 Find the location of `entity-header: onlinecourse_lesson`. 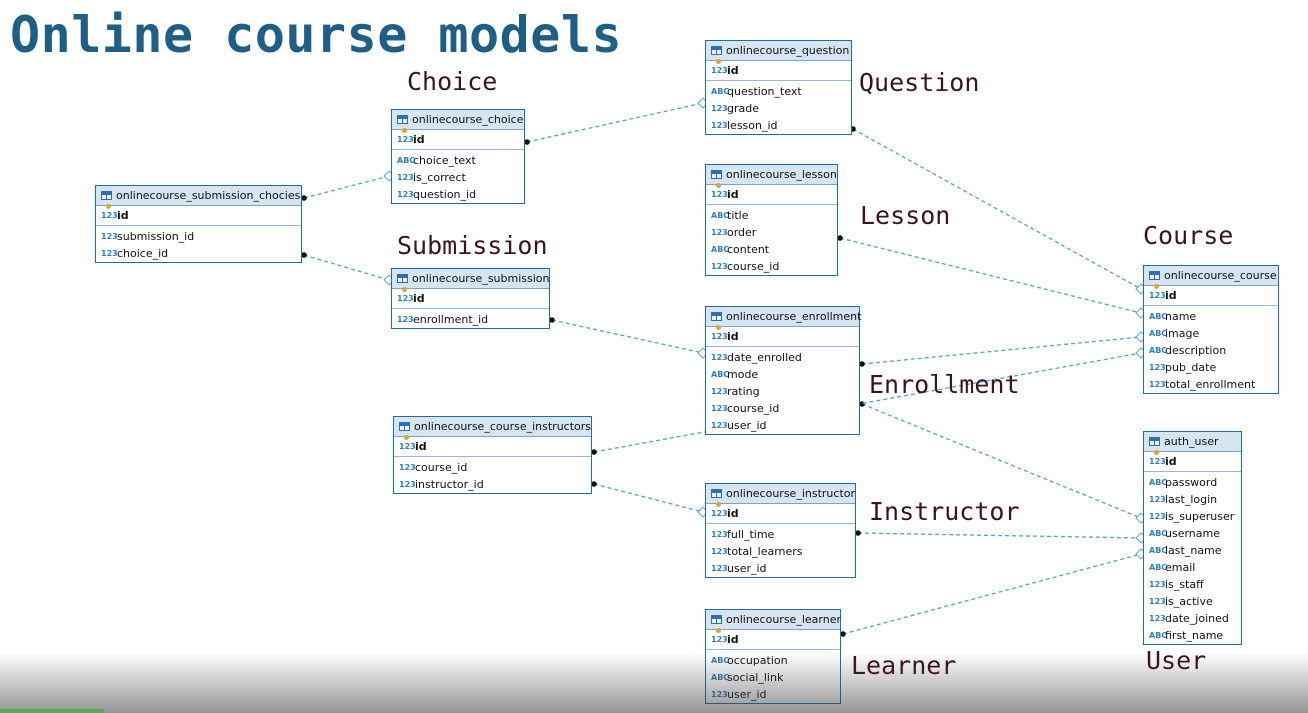

entity-header: onlinecourse_lesson is located at coordinates (771, 175).